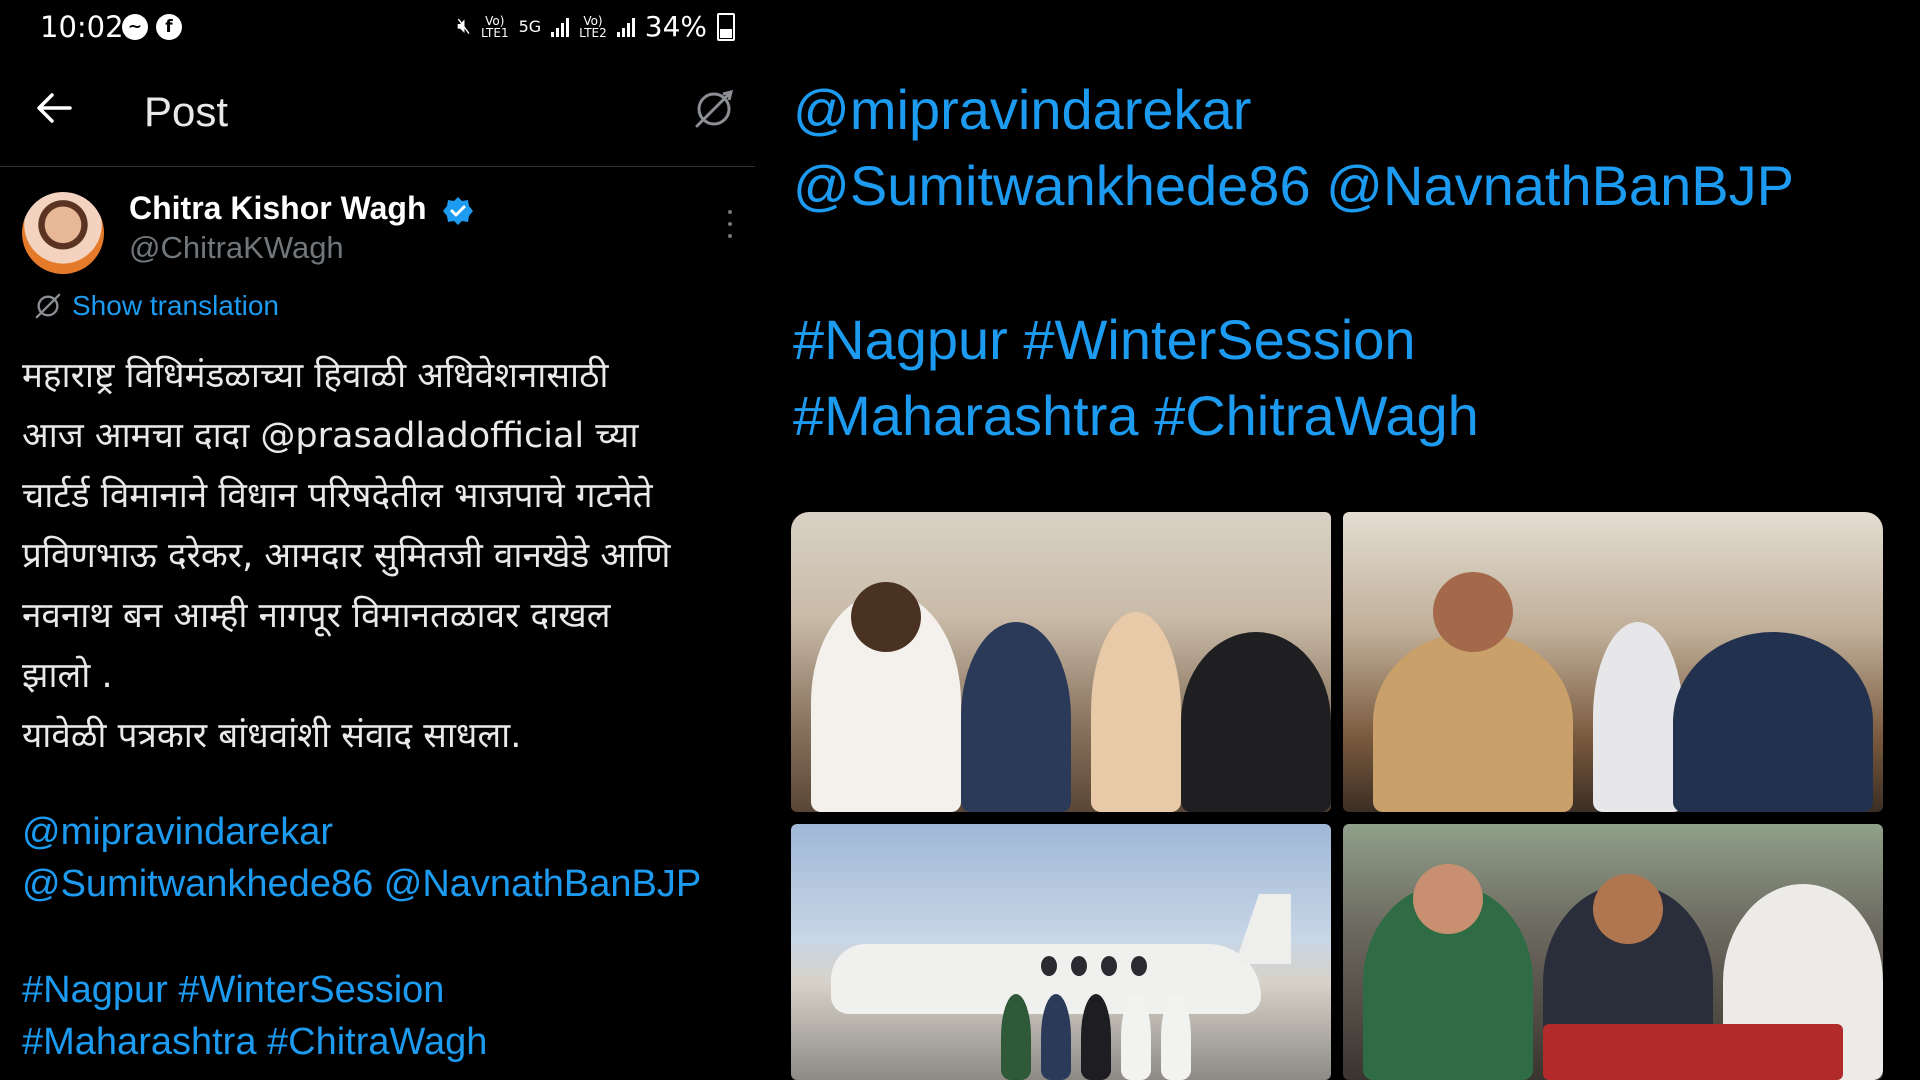  I want to click on photo-press-interaction, so click(1613, 952).